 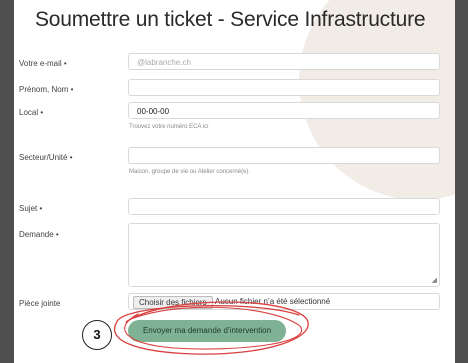 What do you see at coordinates (43, 63) in the screenshot?
I see `email-label: Votre e-mail •` at bounding box center [43, 63].